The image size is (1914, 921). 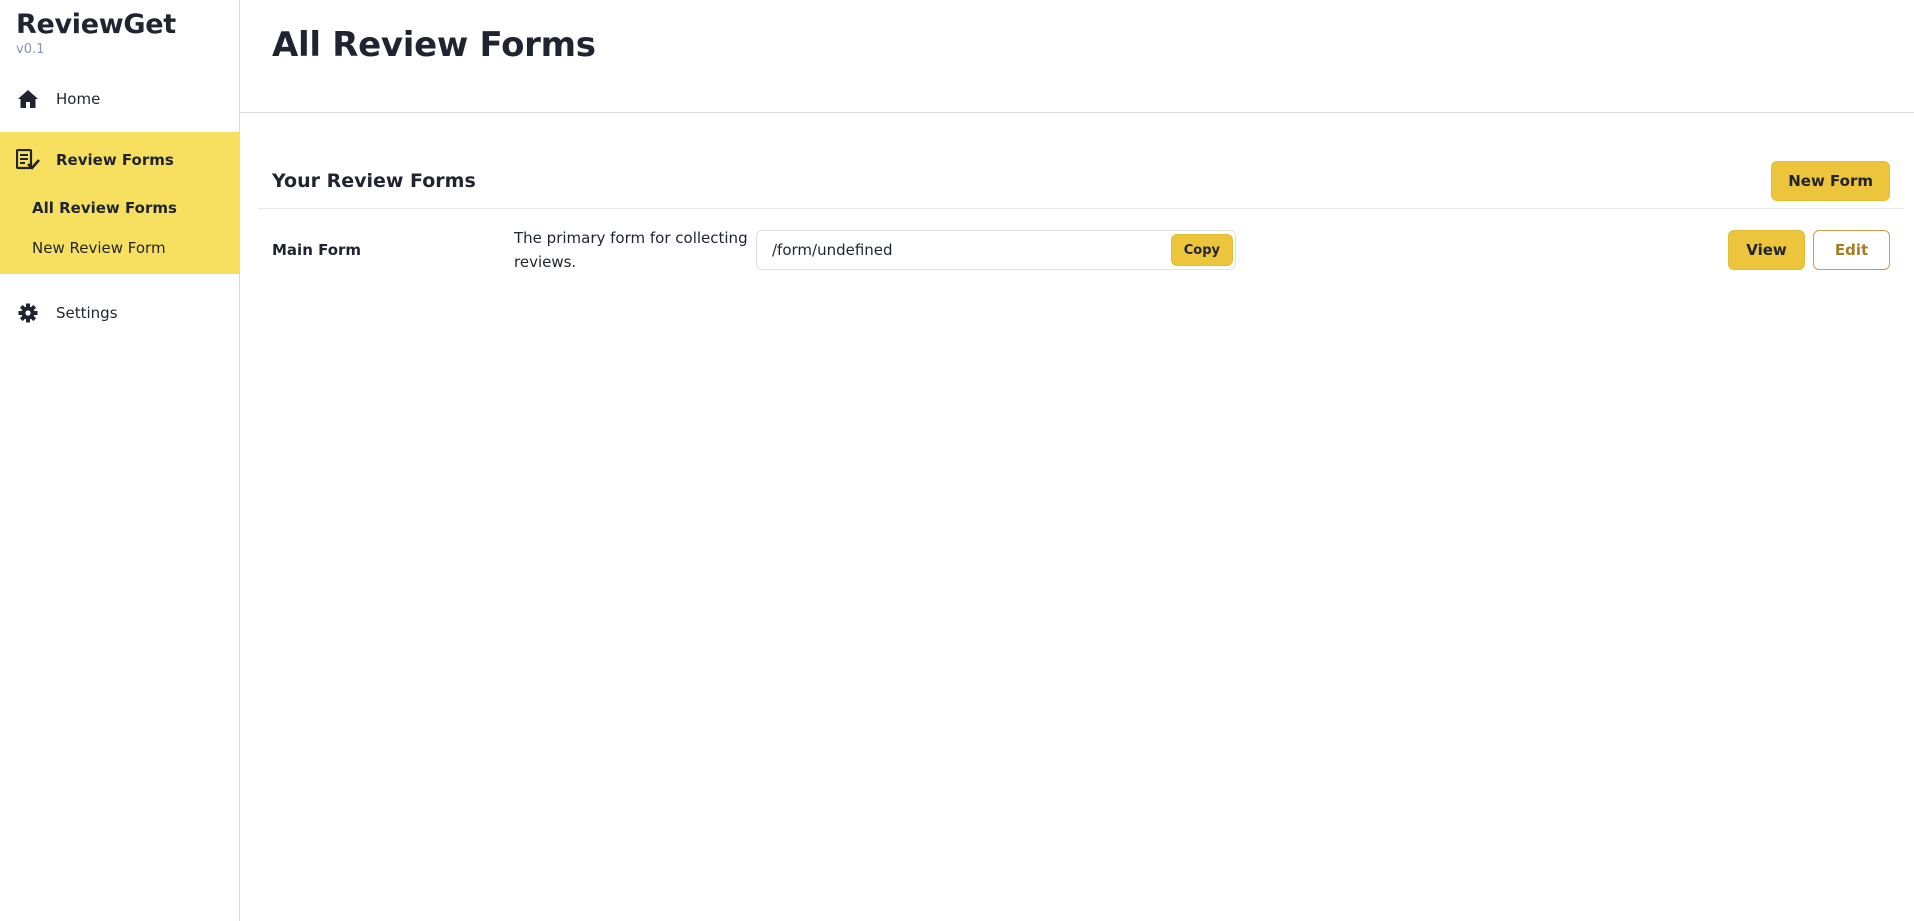 I want to click on gear-icon, so click(x=28, y=313).